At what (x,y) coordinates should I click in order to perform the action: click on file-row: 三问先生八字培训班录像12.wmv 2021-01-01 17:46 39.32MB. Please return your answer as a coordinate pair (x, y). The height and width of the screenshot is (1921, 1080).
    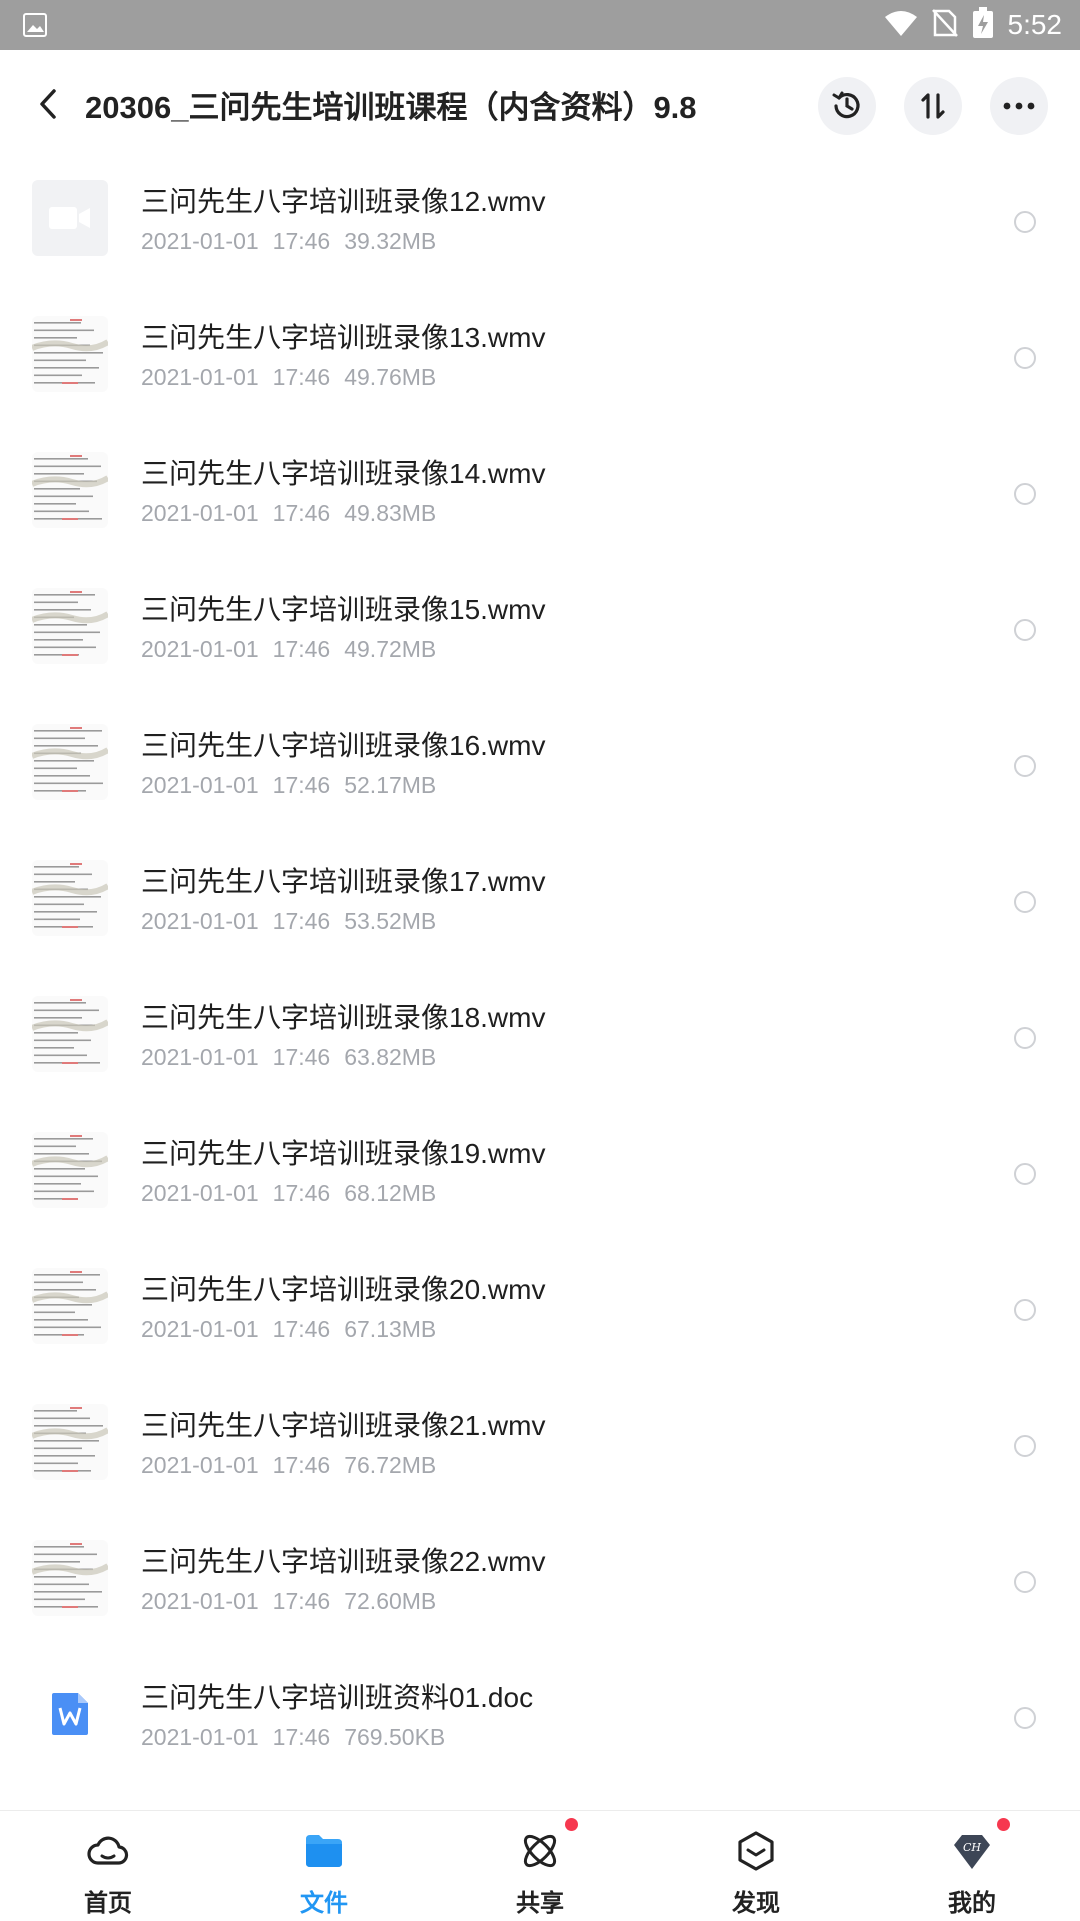
    Looking at the image, I should click on (540, 226).